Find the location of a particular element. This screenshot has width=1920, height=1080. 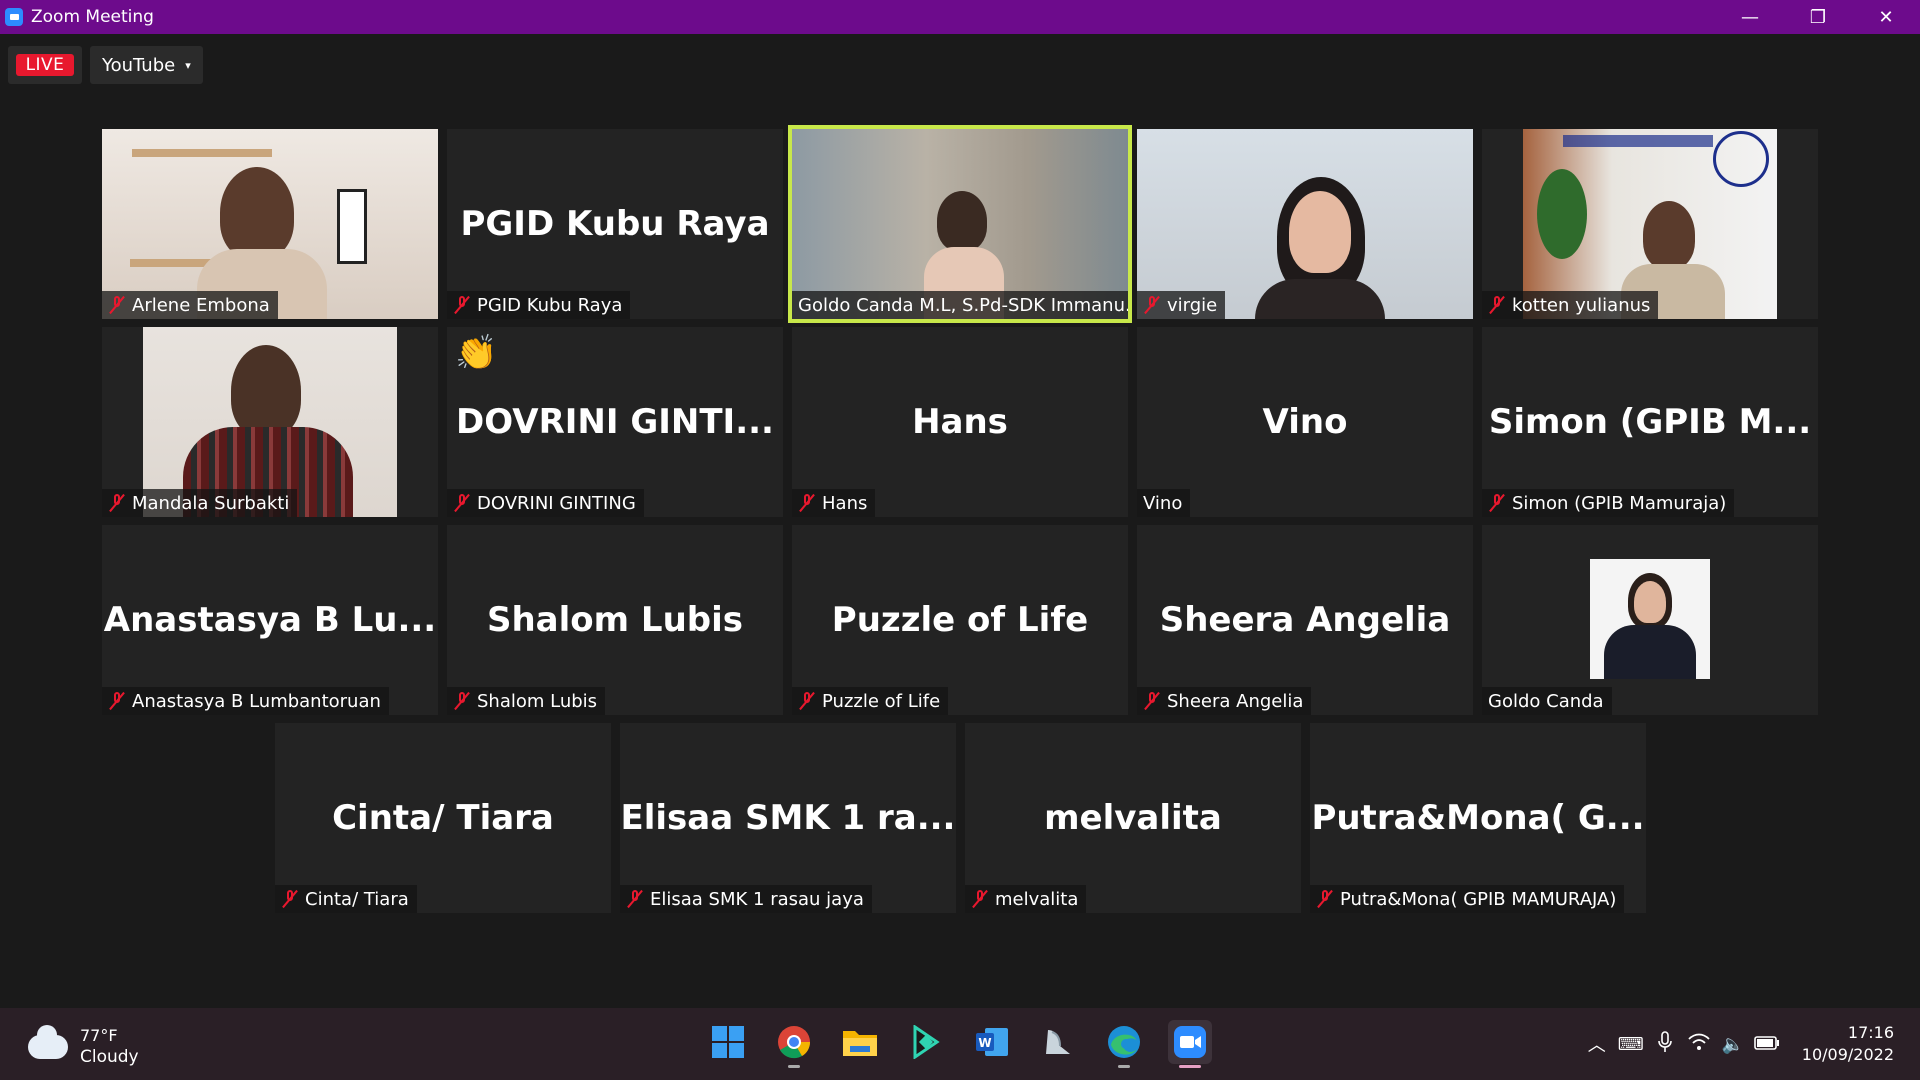

tile-shalom: Shalom Lubis Shalom Lubis is located at coordinates (615, 620).